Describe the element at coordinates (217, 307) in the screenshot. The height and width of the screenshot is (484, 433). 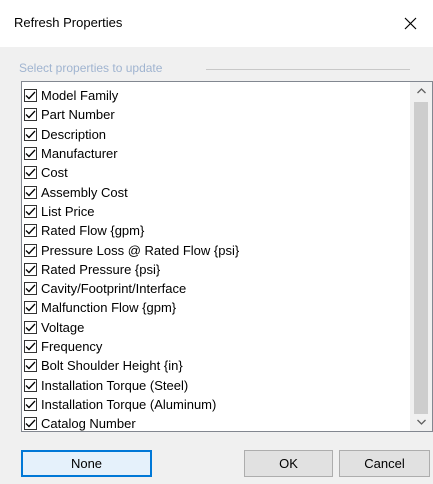
I see `checklist-item: Malfunction Flow {gpm}` at that location.